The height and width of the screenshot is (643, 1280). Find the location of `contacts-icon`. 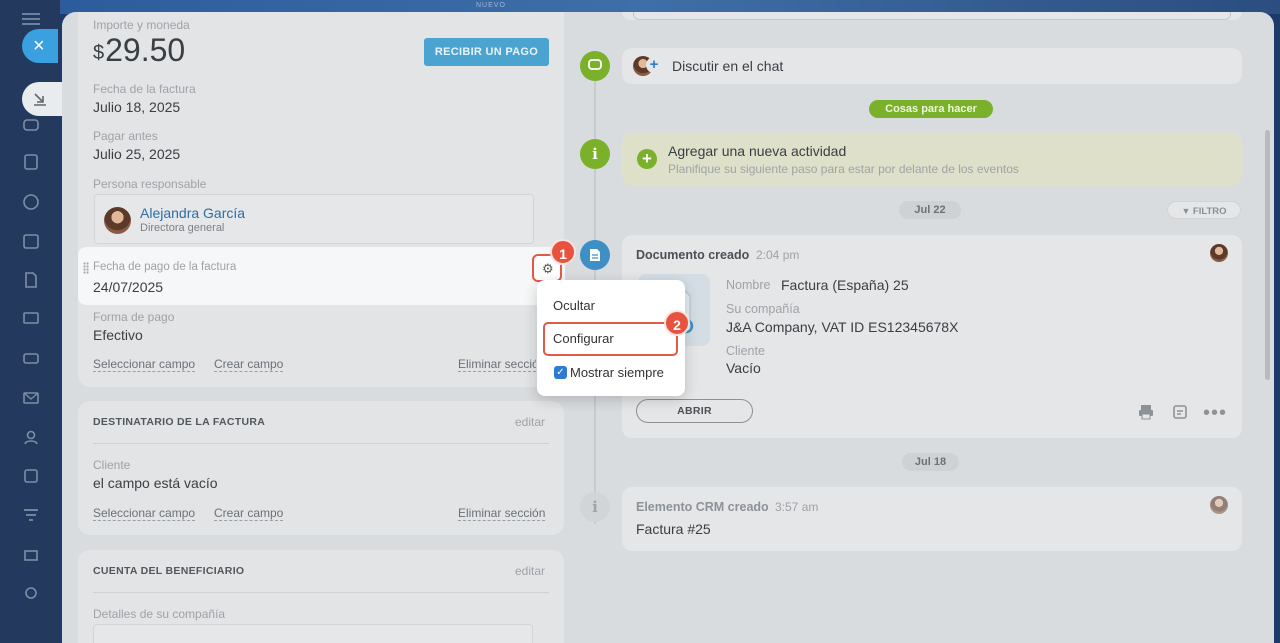

contacts-icon is located at coordinates (31, 437).